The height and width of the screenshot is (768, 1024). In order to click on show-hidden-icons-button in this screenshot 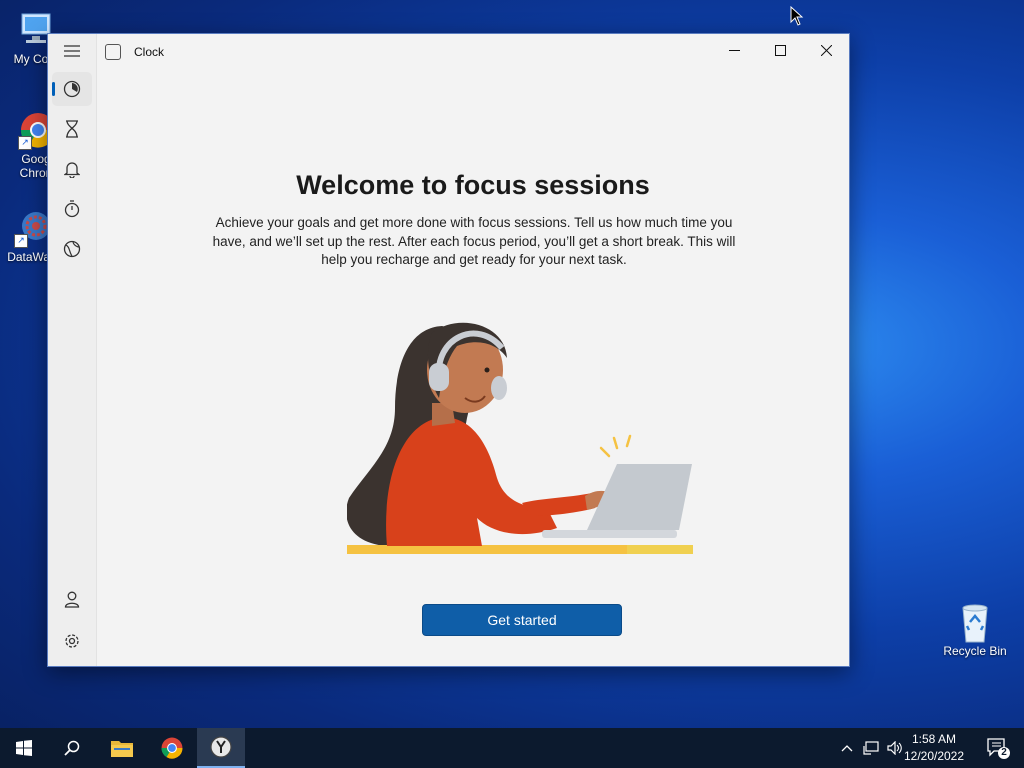, I will do `click(847, 748)`.